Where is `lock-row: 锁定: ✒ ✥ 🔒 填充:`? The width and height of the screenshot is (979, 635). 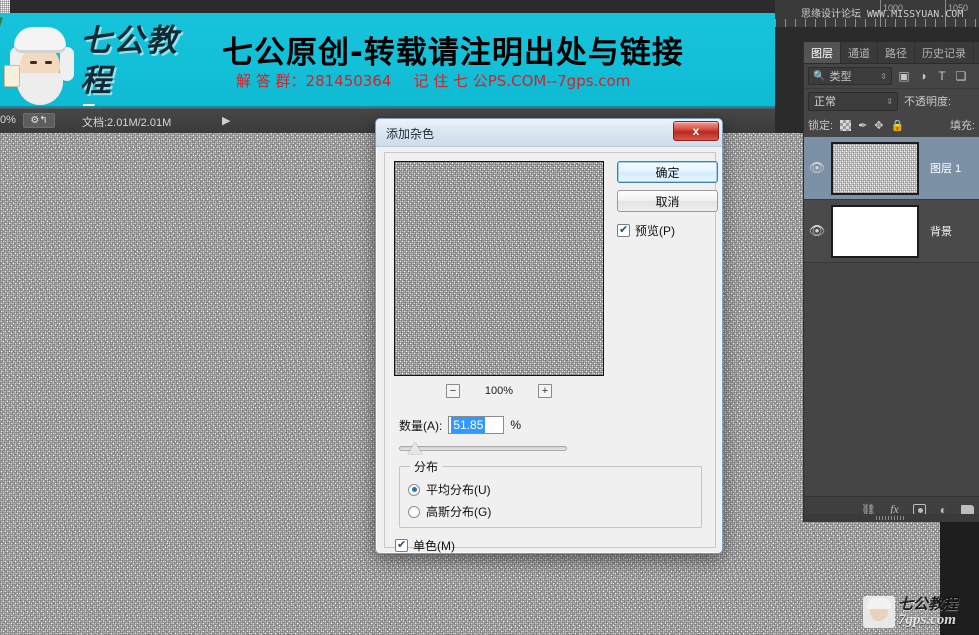
lock-row: 锁定: ✒ ✥ 🔒 填充: is located at coordinates (891, 125).